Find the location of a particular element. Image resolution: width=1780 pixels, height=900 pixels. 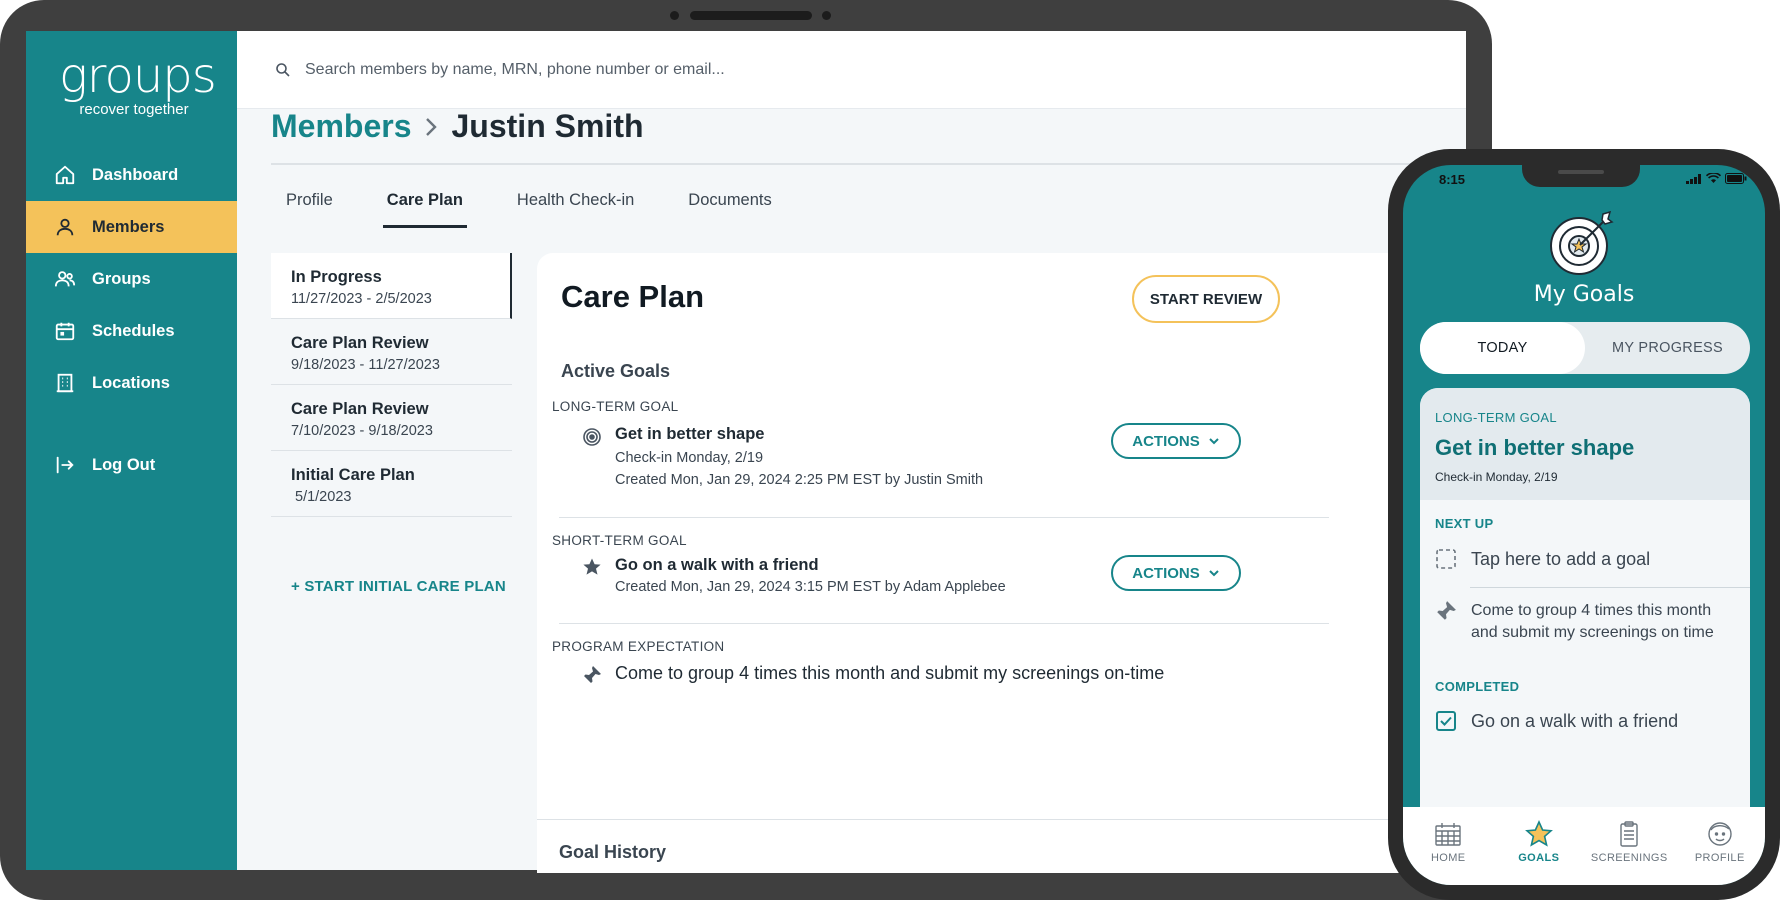

sidebar-item-label: Schedules is located at coordinates (133, 330).